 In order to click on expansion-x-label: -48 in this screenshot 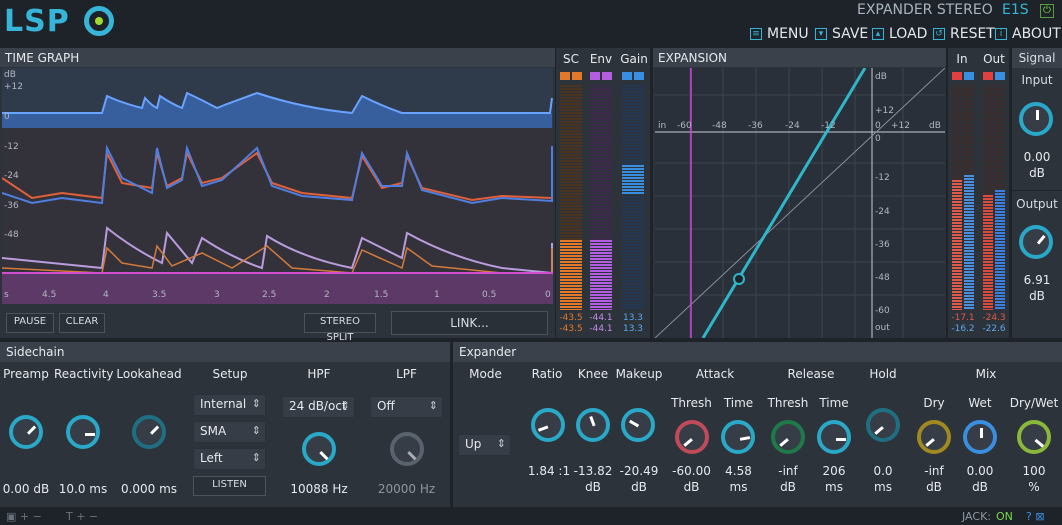, I will do `click(719, 126)`.